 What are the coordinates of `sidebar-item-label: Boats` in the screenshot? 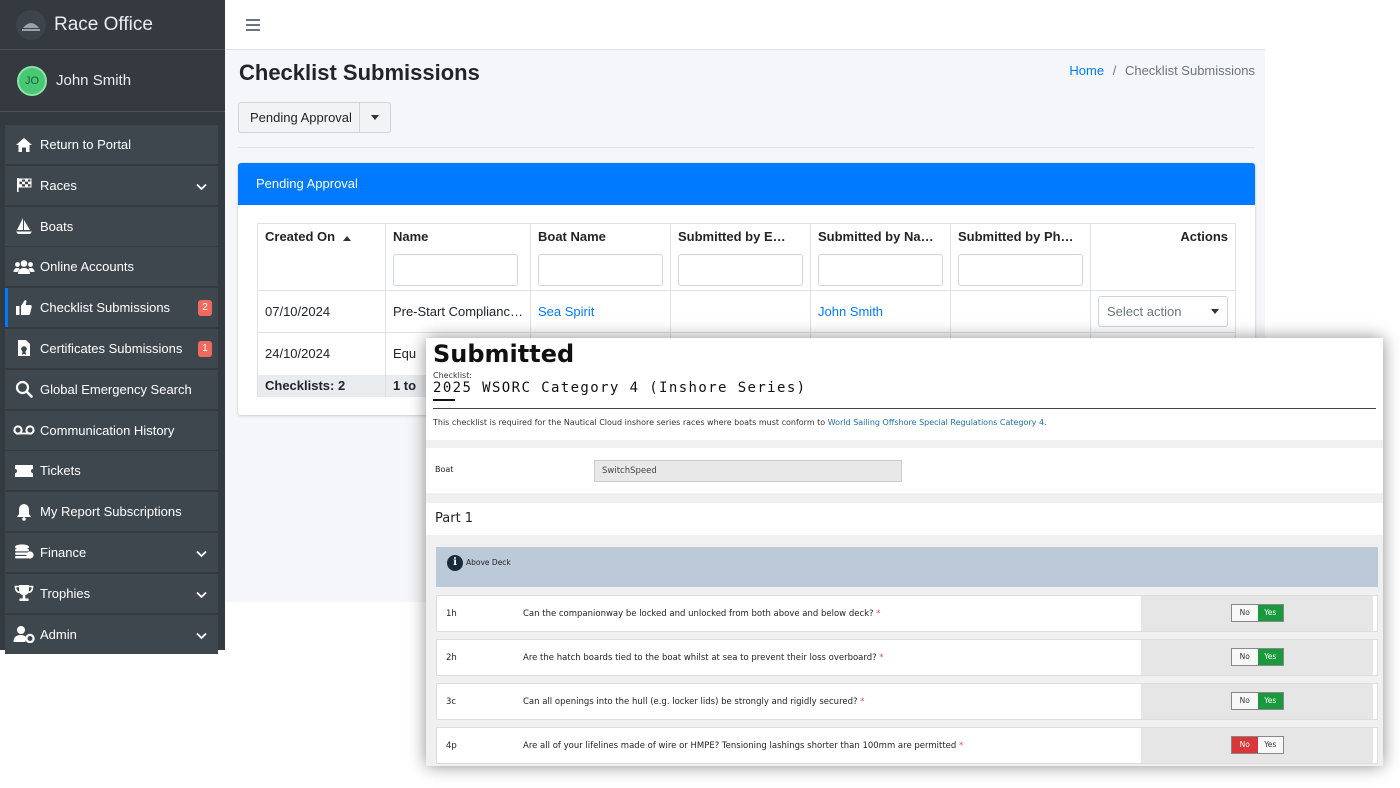 It's located at (57, 226).